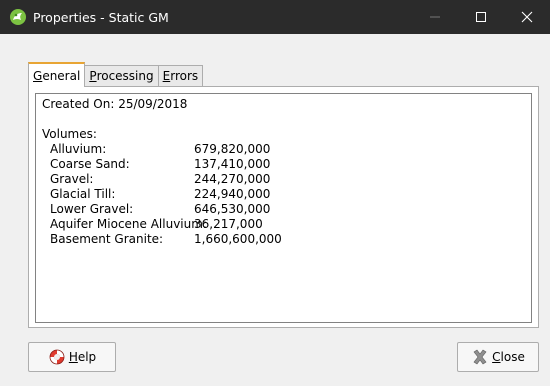 The height and width of the screenshot is (386, 550). What do you see at coordinates (232, 164) in the screenshot?
I see `volume-value: 137,410,000` at bounding box center [232, 164].